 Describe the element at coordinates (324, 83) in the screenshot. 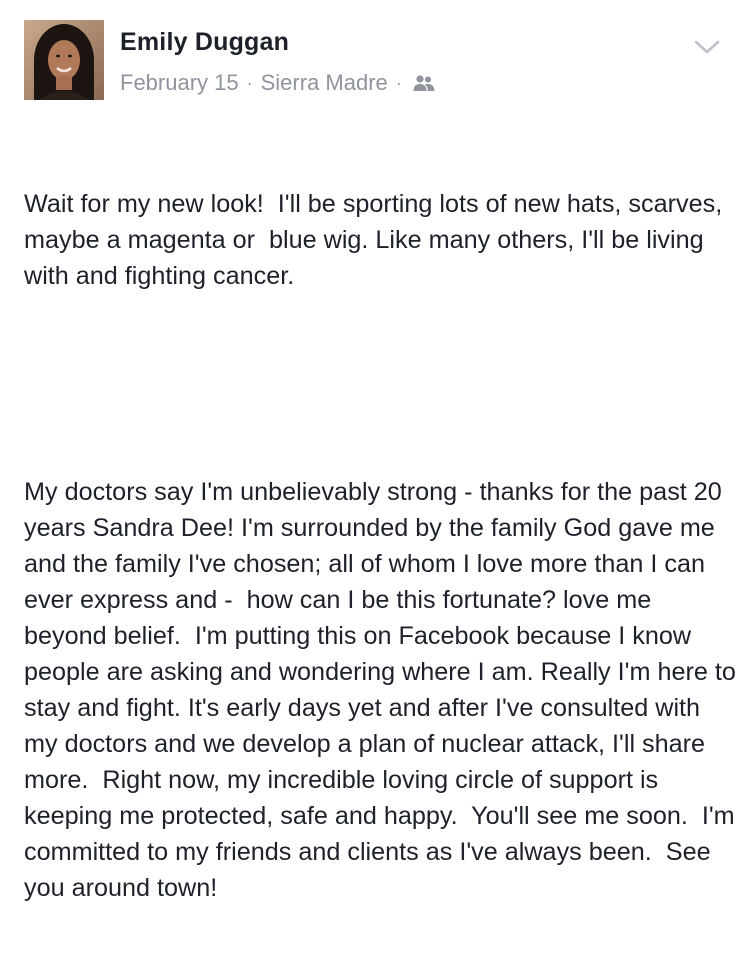

I see `post-location: Sierra Madre` at that location.